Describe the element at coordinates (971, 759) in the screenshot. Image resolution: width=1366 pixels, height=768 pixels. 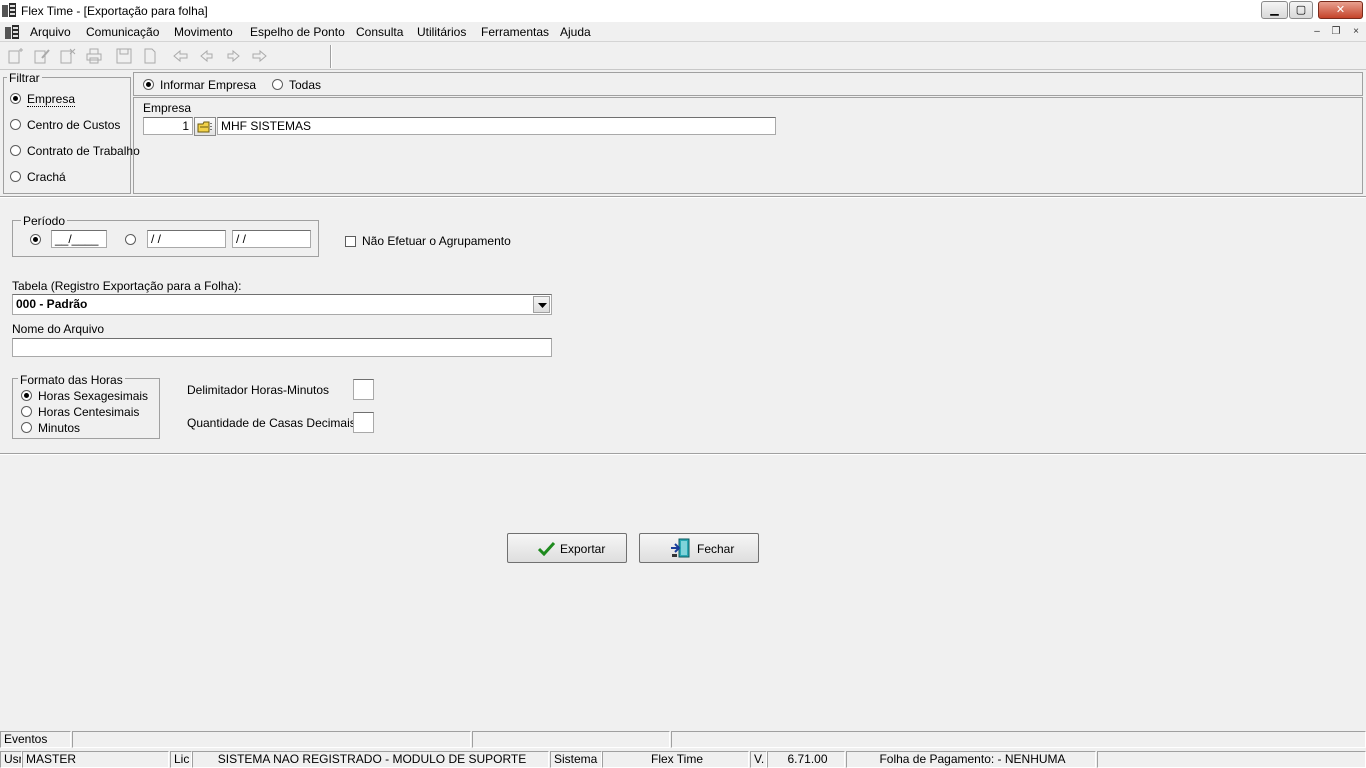
I see `status-folha: Folha de Pagamento: - NENHUMA` at that location.